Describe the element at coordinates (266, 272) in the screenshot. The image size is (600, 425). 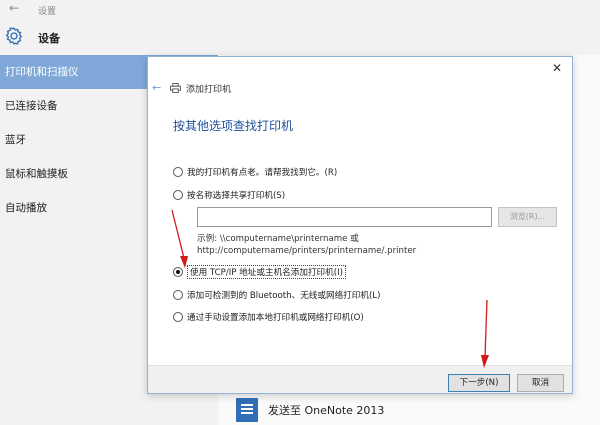
I see `option-label: 使用 TCP/IP 地址或主机名添加打印机(I)` at that location.